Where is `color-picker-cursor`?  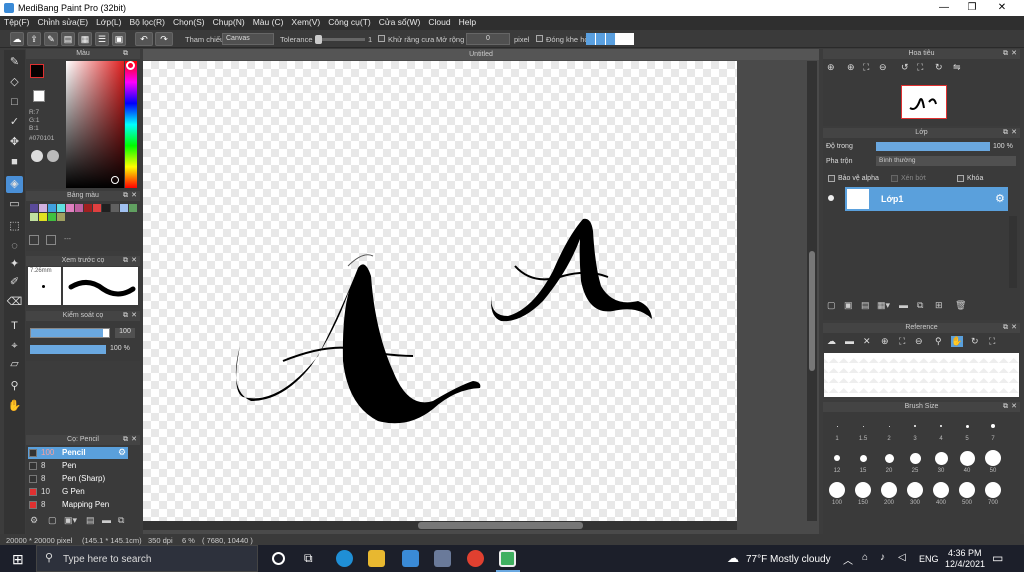 color-picker-cursor is located at coordinates (115, 180).